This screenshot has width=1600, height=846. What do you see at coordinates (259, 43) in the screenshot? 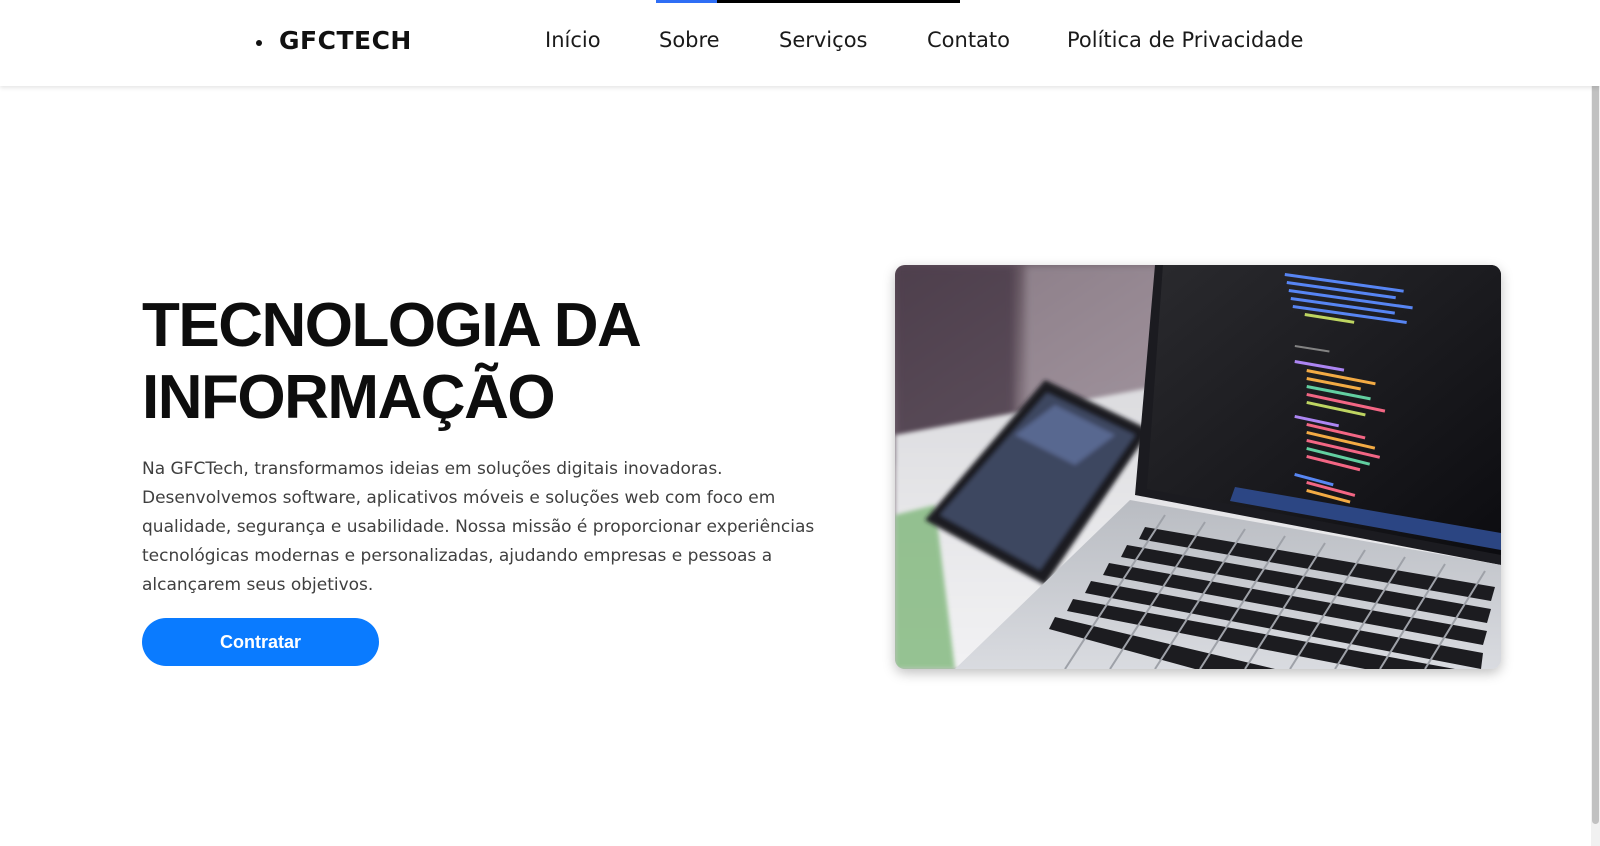
I see `logo-dot-icon` at bounding box center [259, 43].